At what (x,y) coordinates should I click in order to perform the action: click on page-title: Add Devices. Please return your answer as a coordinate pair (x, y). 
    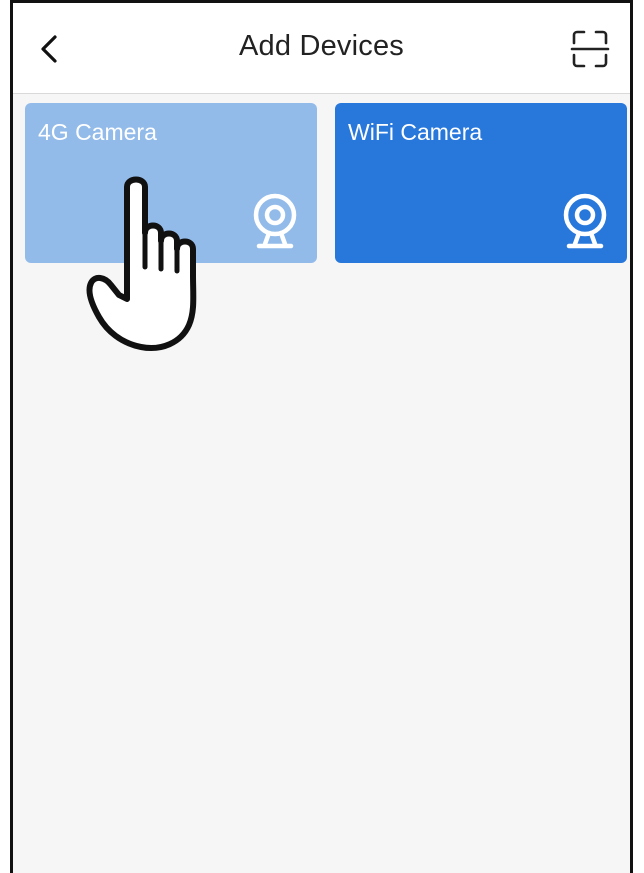
    Looking at the image, I should click on (321, 46).